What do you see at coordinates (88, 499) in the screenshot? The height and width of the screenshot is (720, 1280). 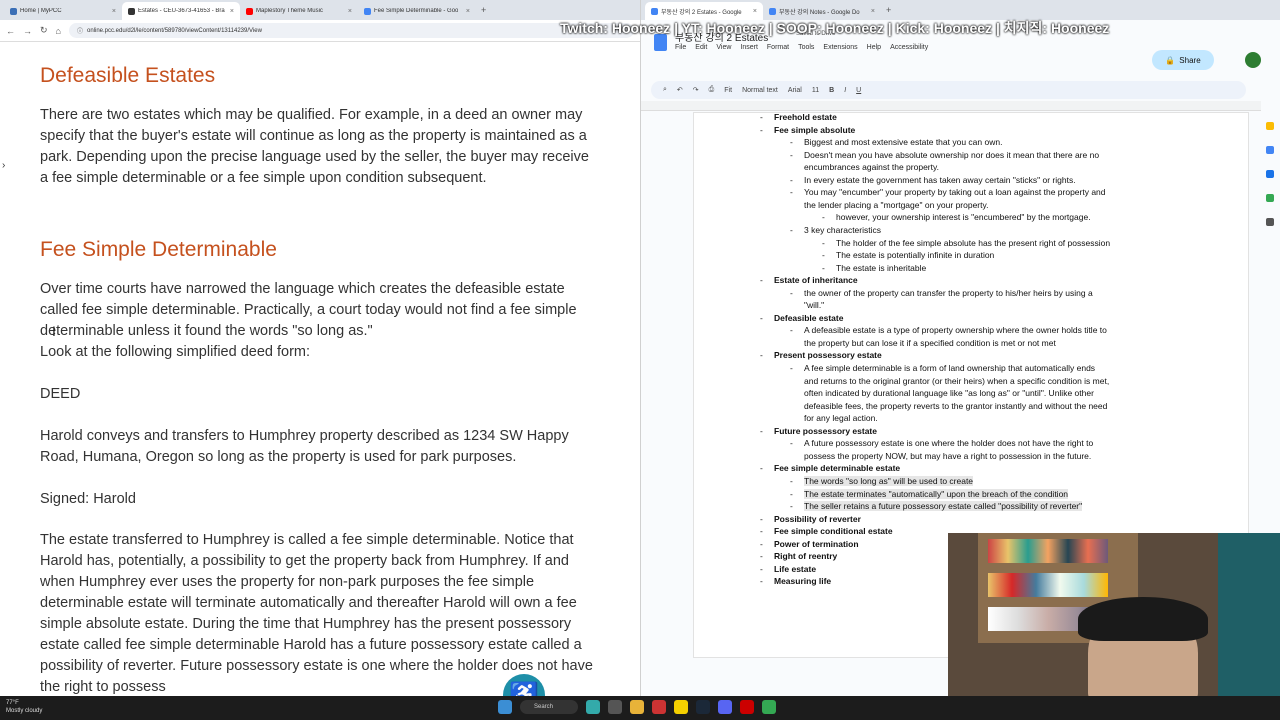 I see `signed-text: Signed: Harold` at bounding box center [88, 499].